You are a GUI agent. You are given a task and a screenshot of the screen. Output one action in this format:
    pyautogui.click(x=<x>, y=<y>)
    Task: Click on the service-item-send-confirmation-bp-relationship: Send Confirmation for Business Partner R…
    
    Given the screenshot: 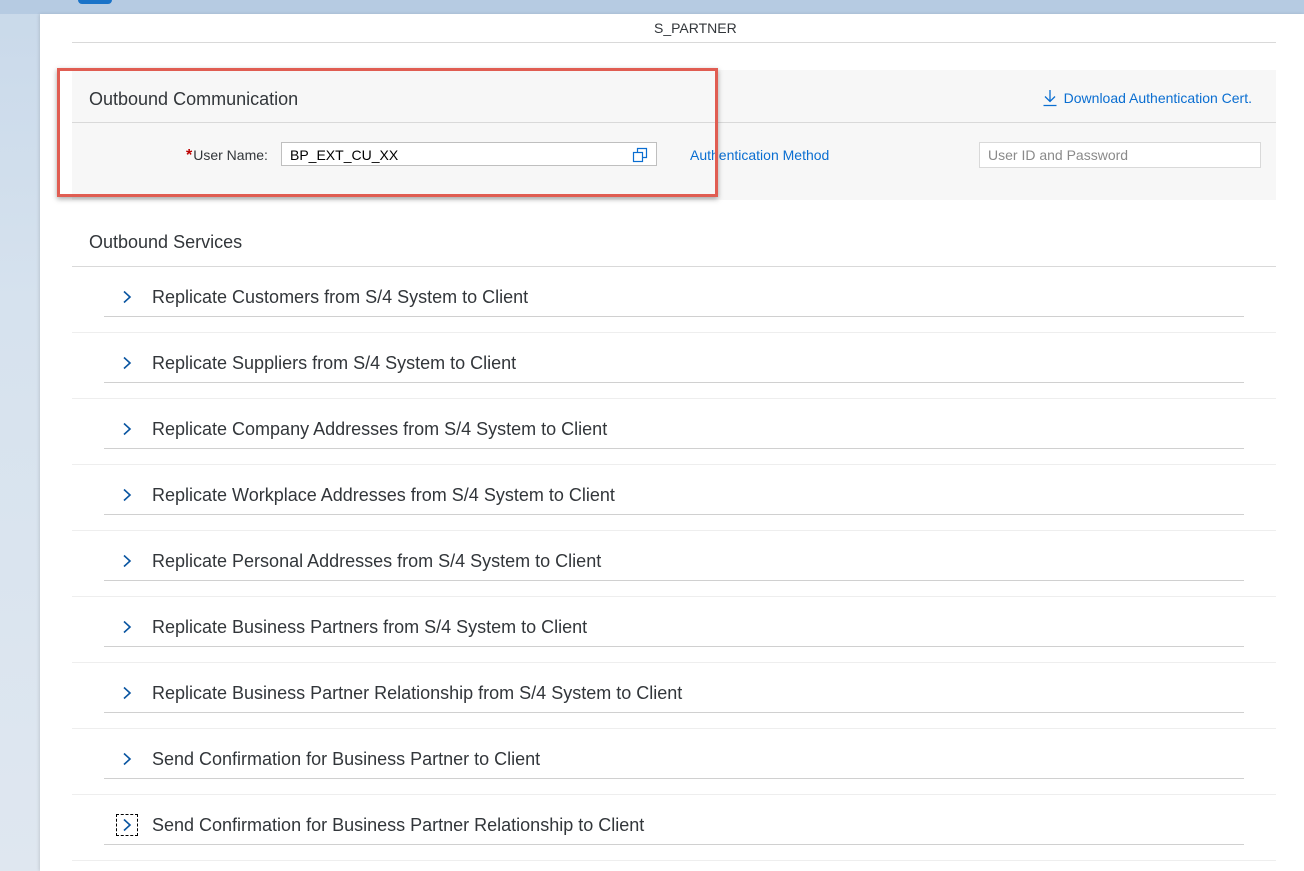 What is the action you would take?
    pyautogui.click(x=674, y=820)
    